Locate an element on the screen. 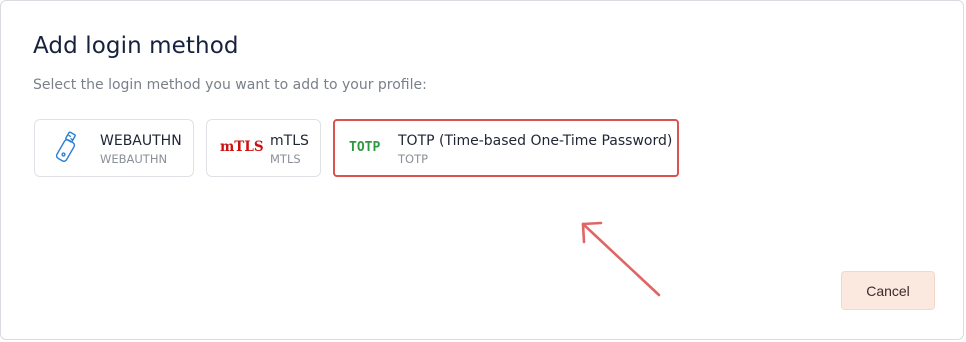  method-sublabel: TOTP is located at coordinates (413, 159).